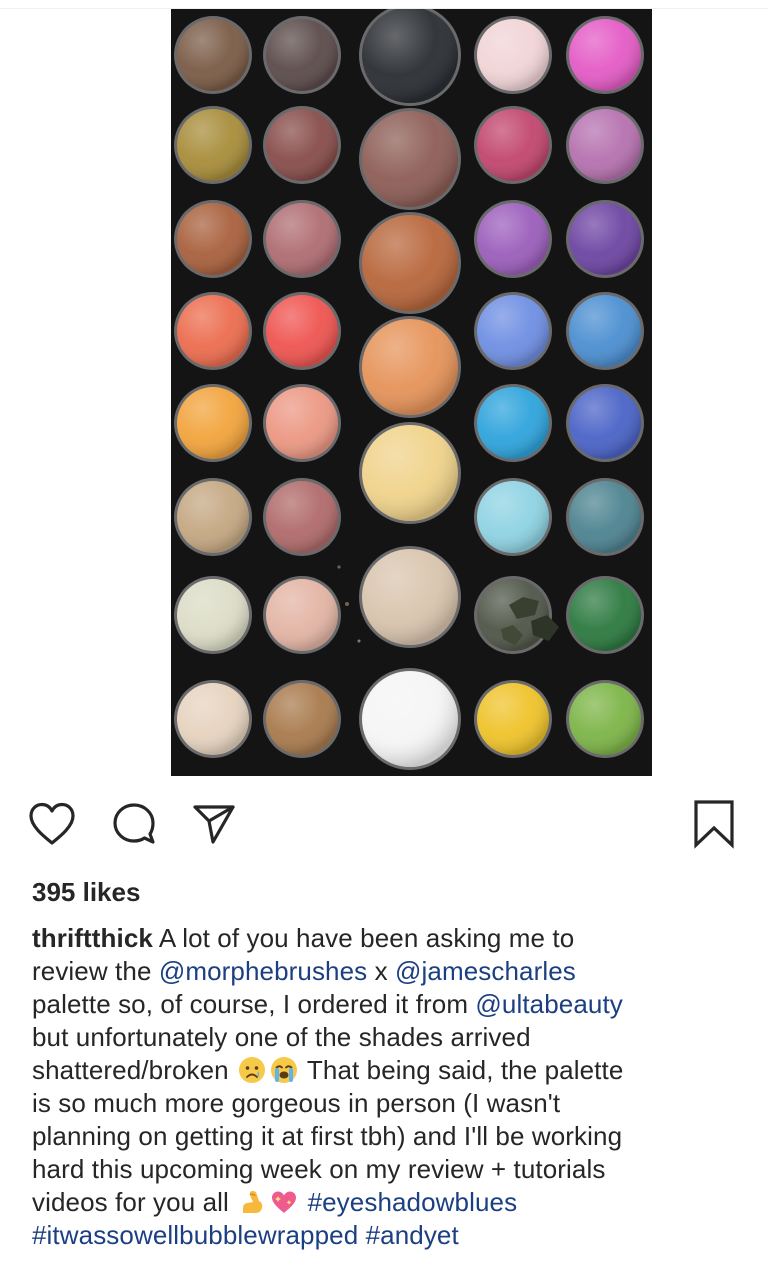 The image size is (768, 1265). I want to click on flexed-biceps-emoji, so click(253, 1202).